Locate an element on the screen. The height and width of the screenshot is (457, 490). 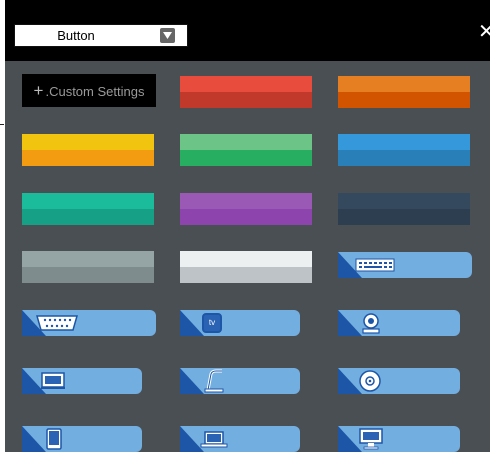
swatch-red is located at coordinates (246, 92).